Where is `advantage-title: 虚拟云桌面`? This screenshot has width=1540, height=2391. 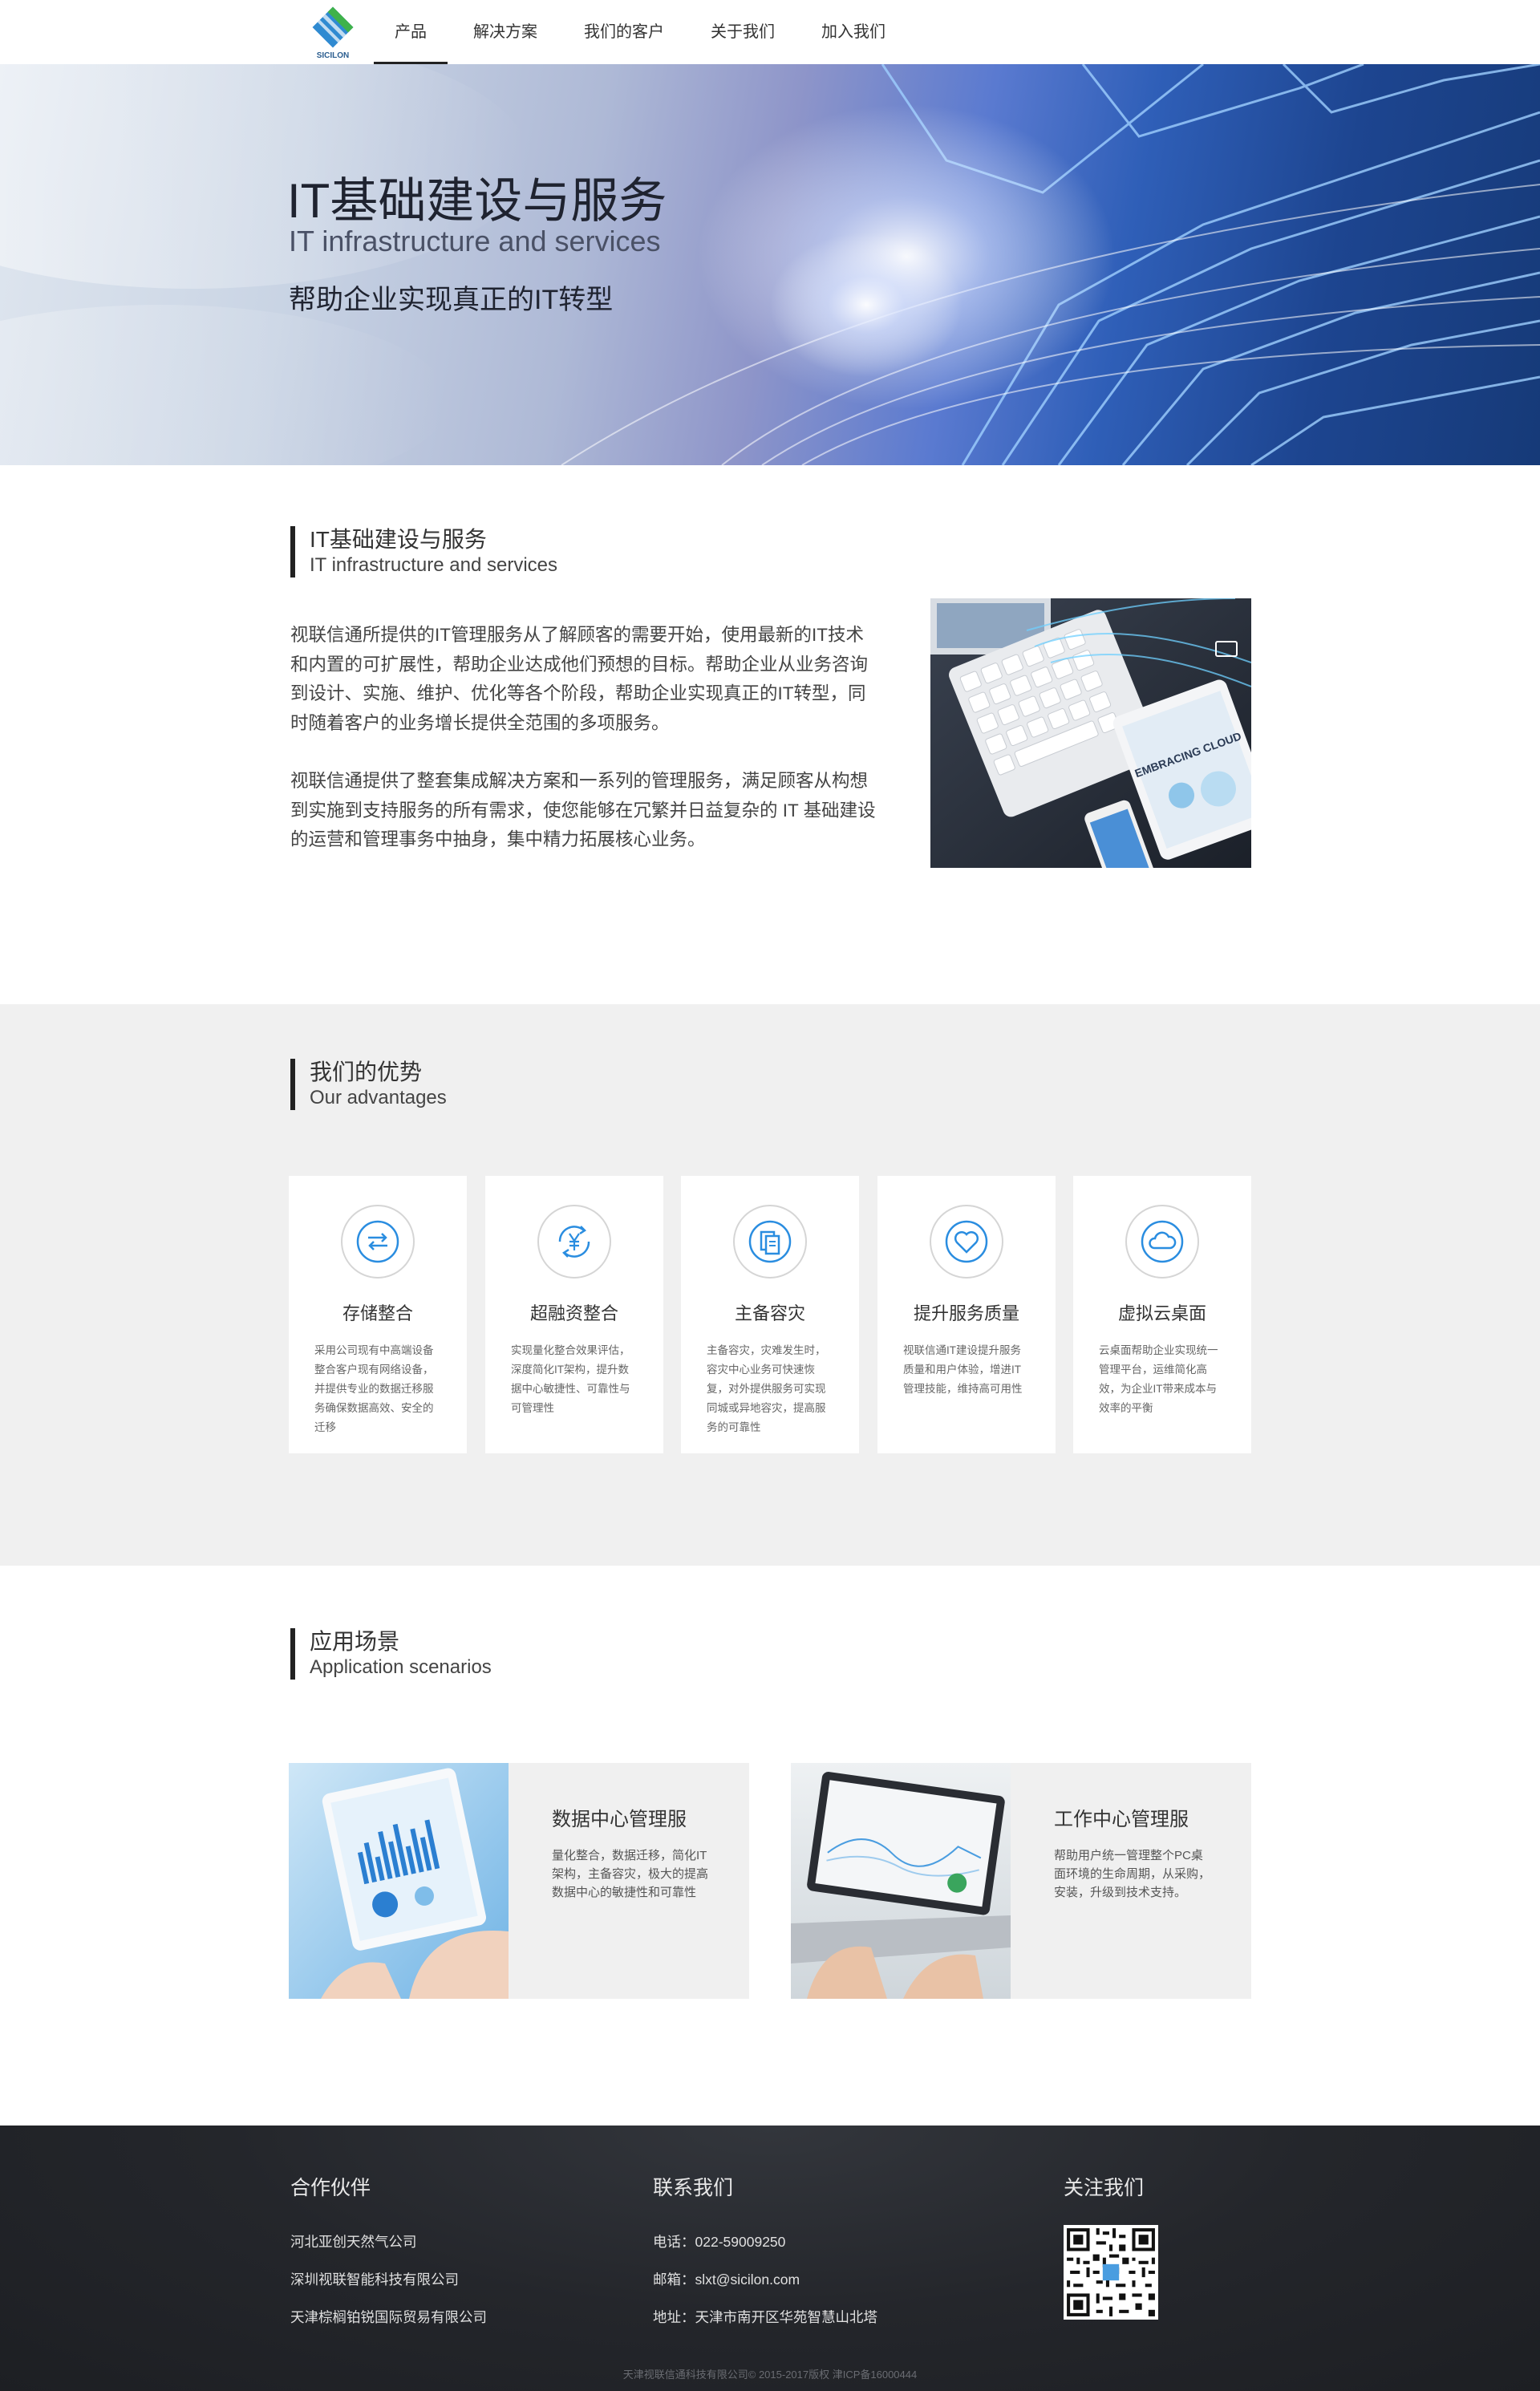
advantage-title: 虚拟云桌面 is located at coordinates (1161, 1313).